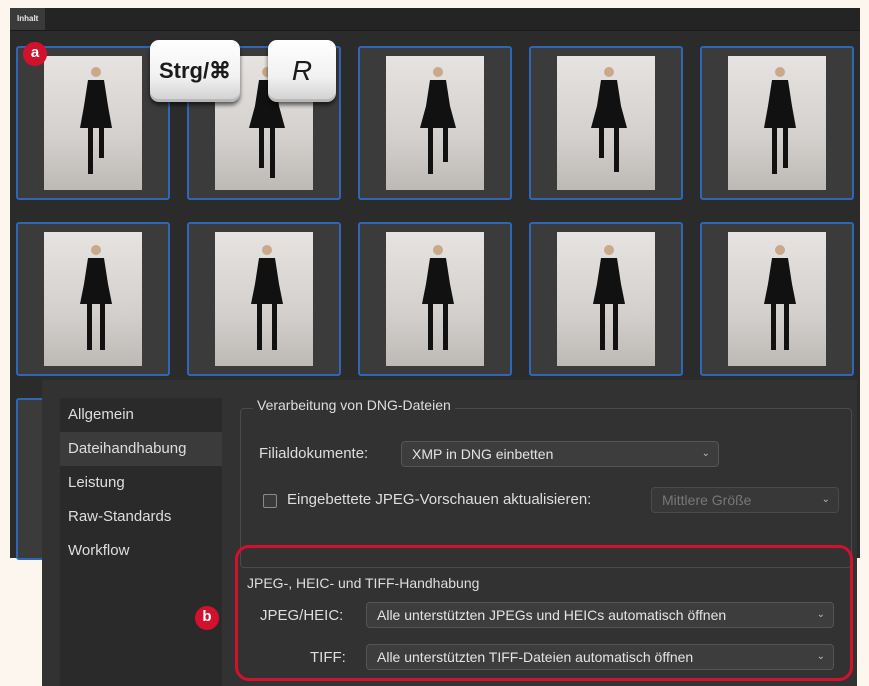 This screenshot has height=686, width=869. What do you see at coordinates (207, 618) in the screenshot?
I see `callout-badge-b: b` at bounding box center [207, 618].